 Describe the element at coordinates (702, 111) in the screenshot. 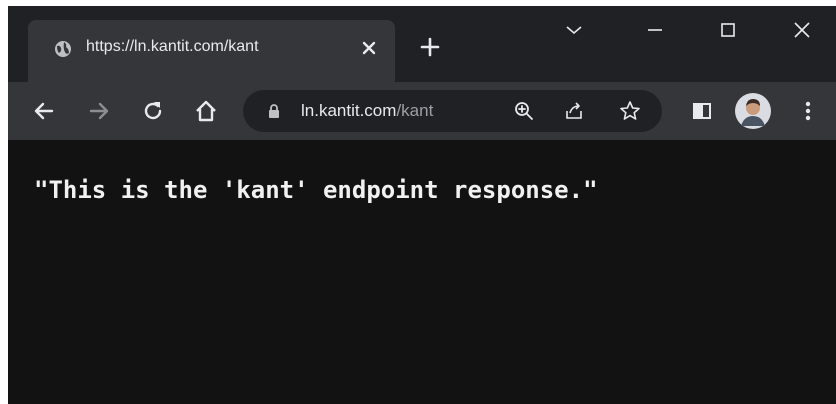

I see `side-panel-icon` at that location.